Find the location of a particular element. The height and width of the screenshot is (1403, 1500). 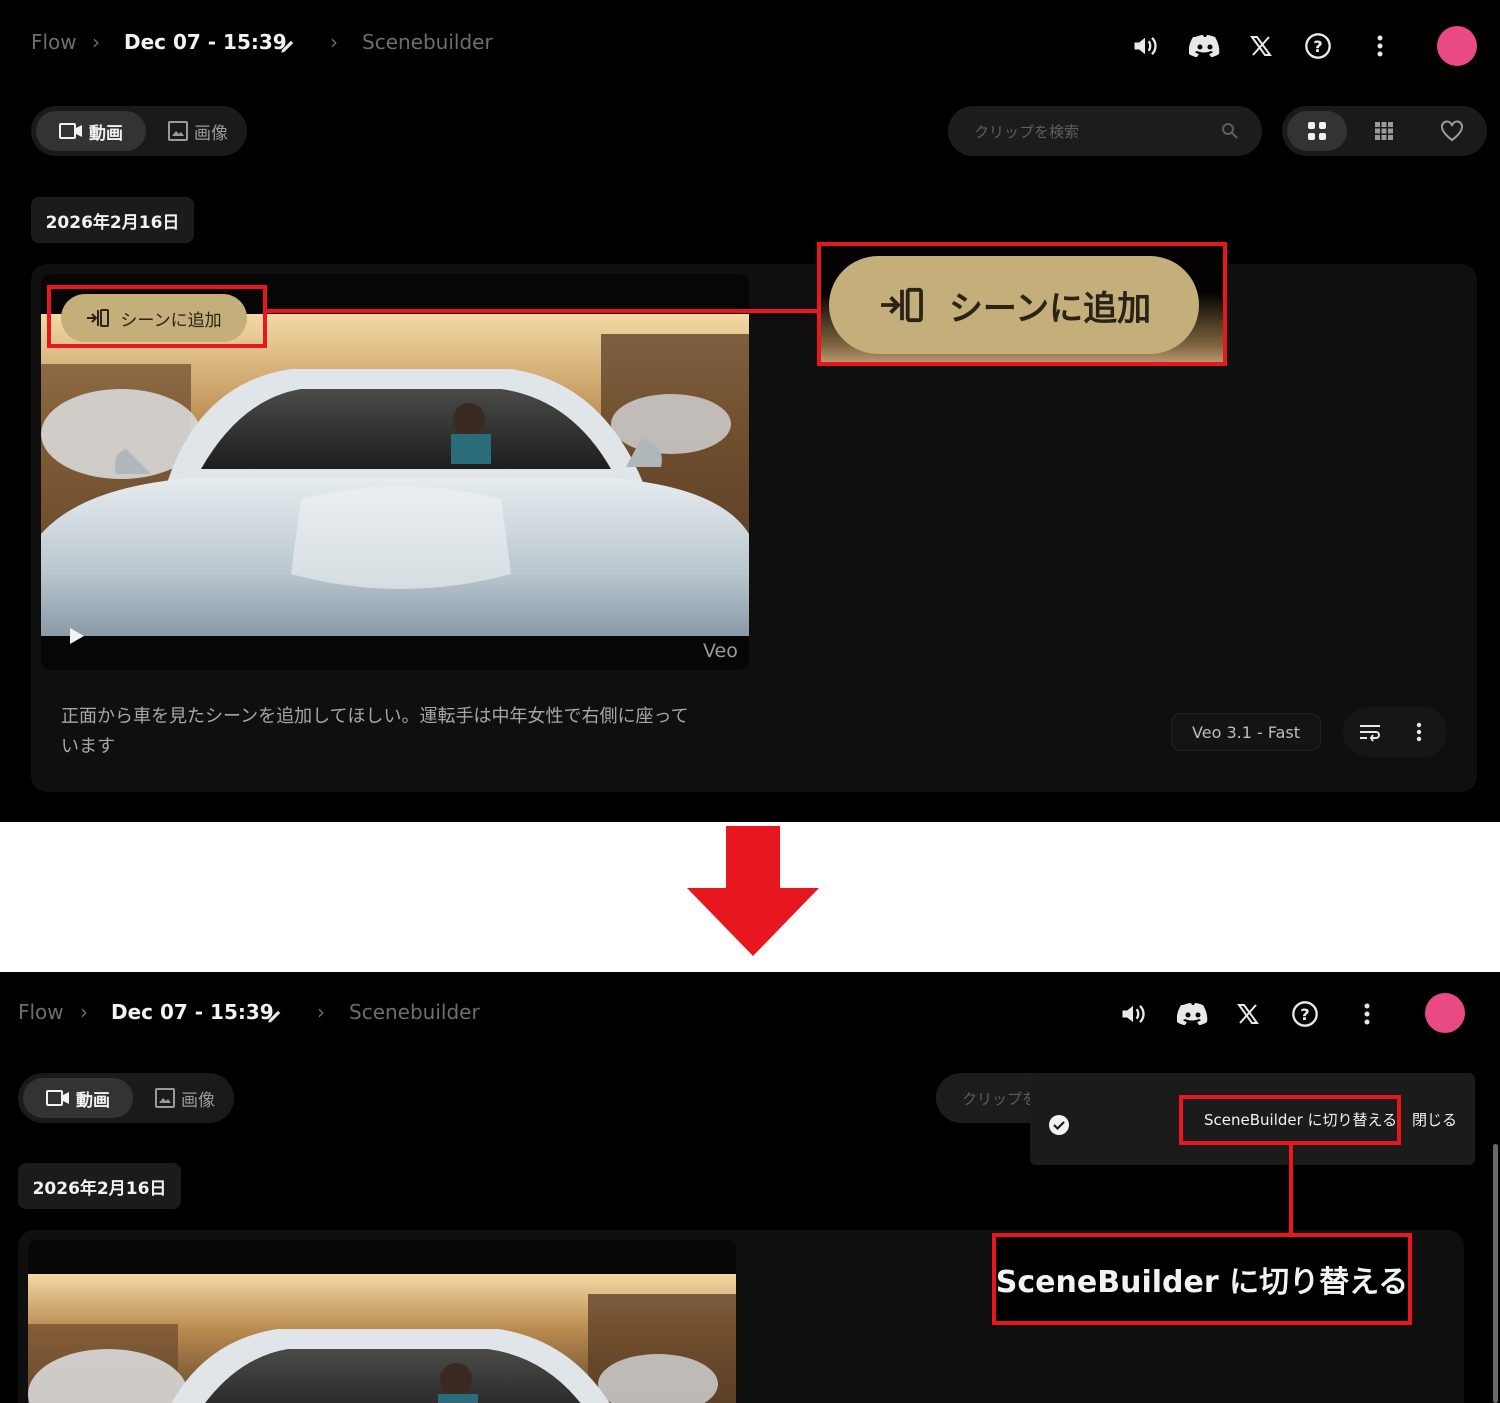

callout-zoom-switch: SceneBuilder に切り替える is located at coordinates (1202, 1279).